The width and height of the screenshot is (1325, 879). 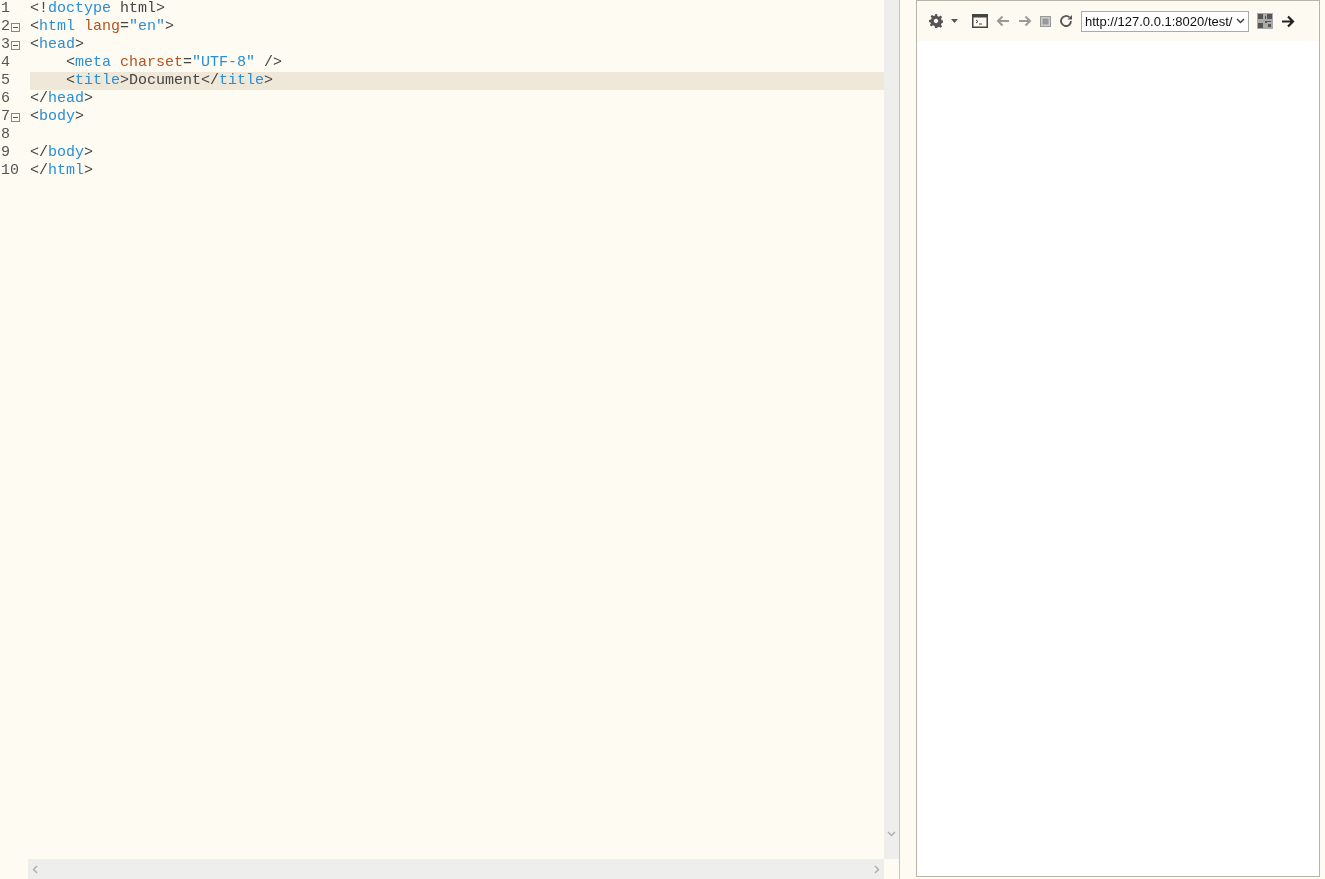 What do you see at coordinates (5, 117) in the screenshot?
I see `line-number: 7` at bounding box center [5, 117].